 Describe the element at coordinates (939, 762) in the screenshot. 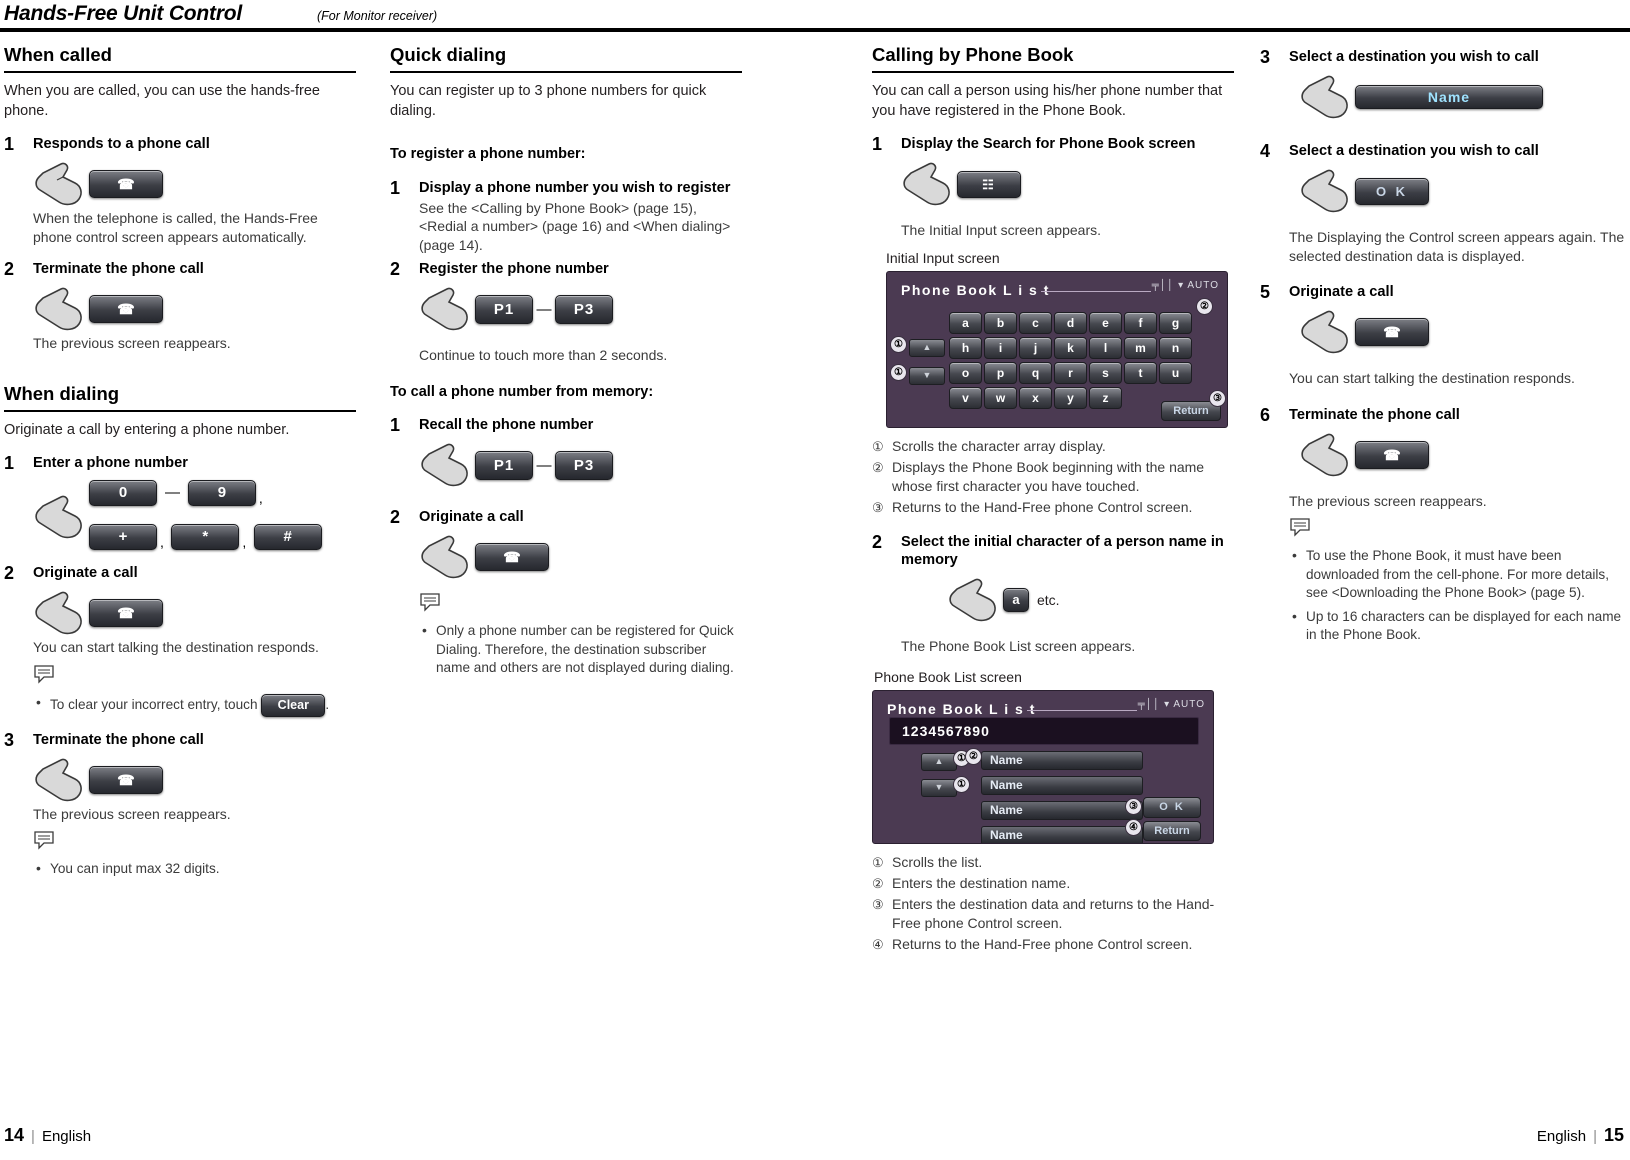

I see `list-scroll-up-button: ▲` at that location.